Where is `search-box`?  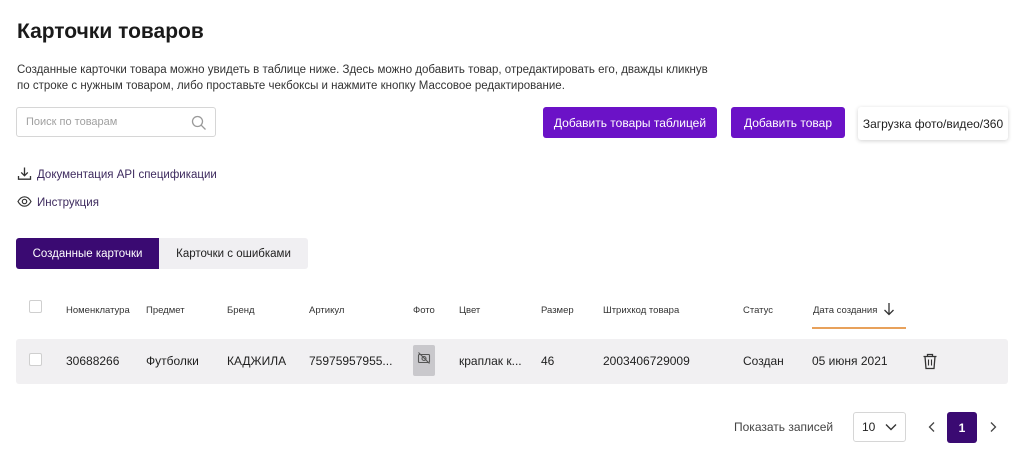 search-box is located at coordinates (116, 122).